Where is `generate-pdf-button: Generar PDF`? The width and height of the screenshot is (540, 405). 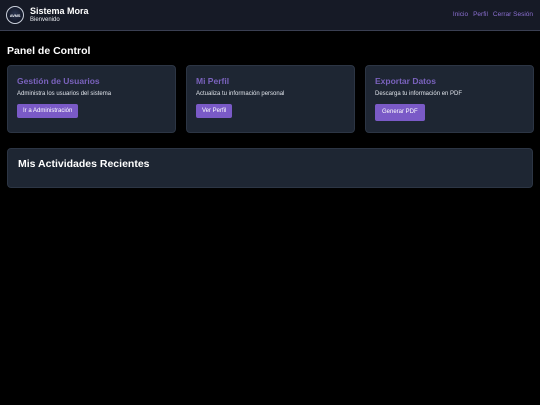 generate-pdf-button: Generar PDF is located at coordinates (400, 112).